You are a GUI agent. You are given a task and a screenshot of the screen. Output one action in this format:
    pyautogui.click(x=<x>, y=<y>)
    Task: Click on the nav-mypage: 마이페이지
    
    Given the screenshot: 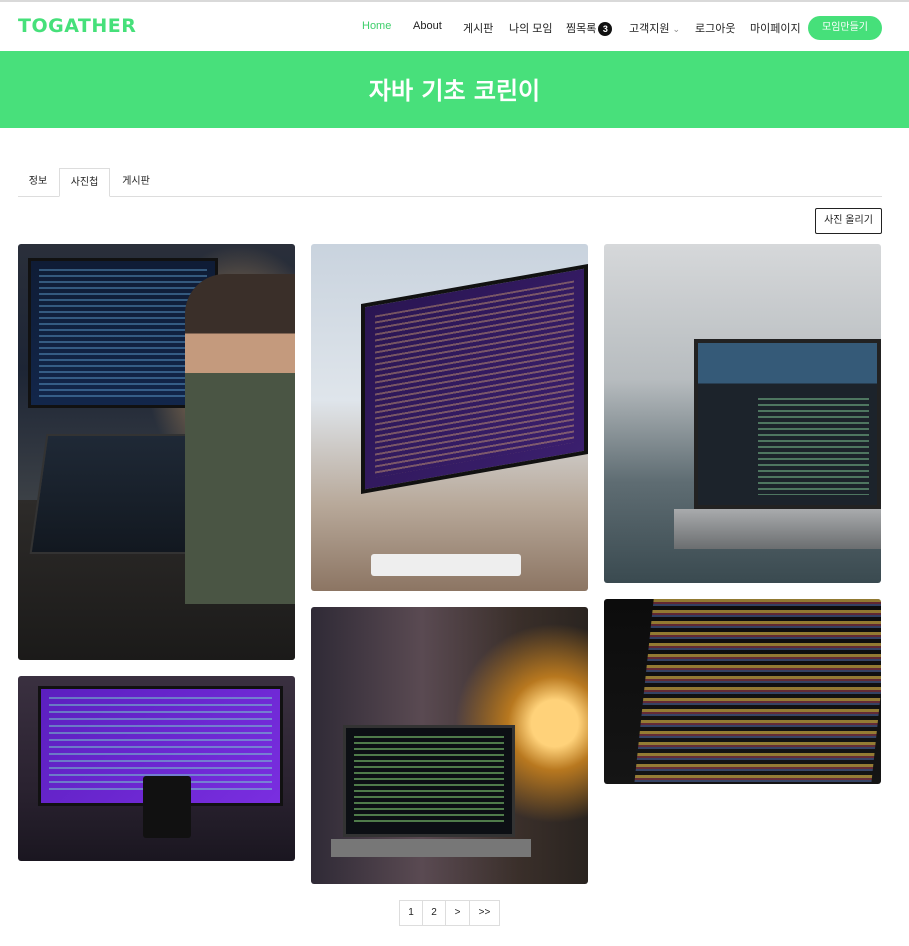 What is the action you would take?
    pyautogui.click(x=775, y=28)
    